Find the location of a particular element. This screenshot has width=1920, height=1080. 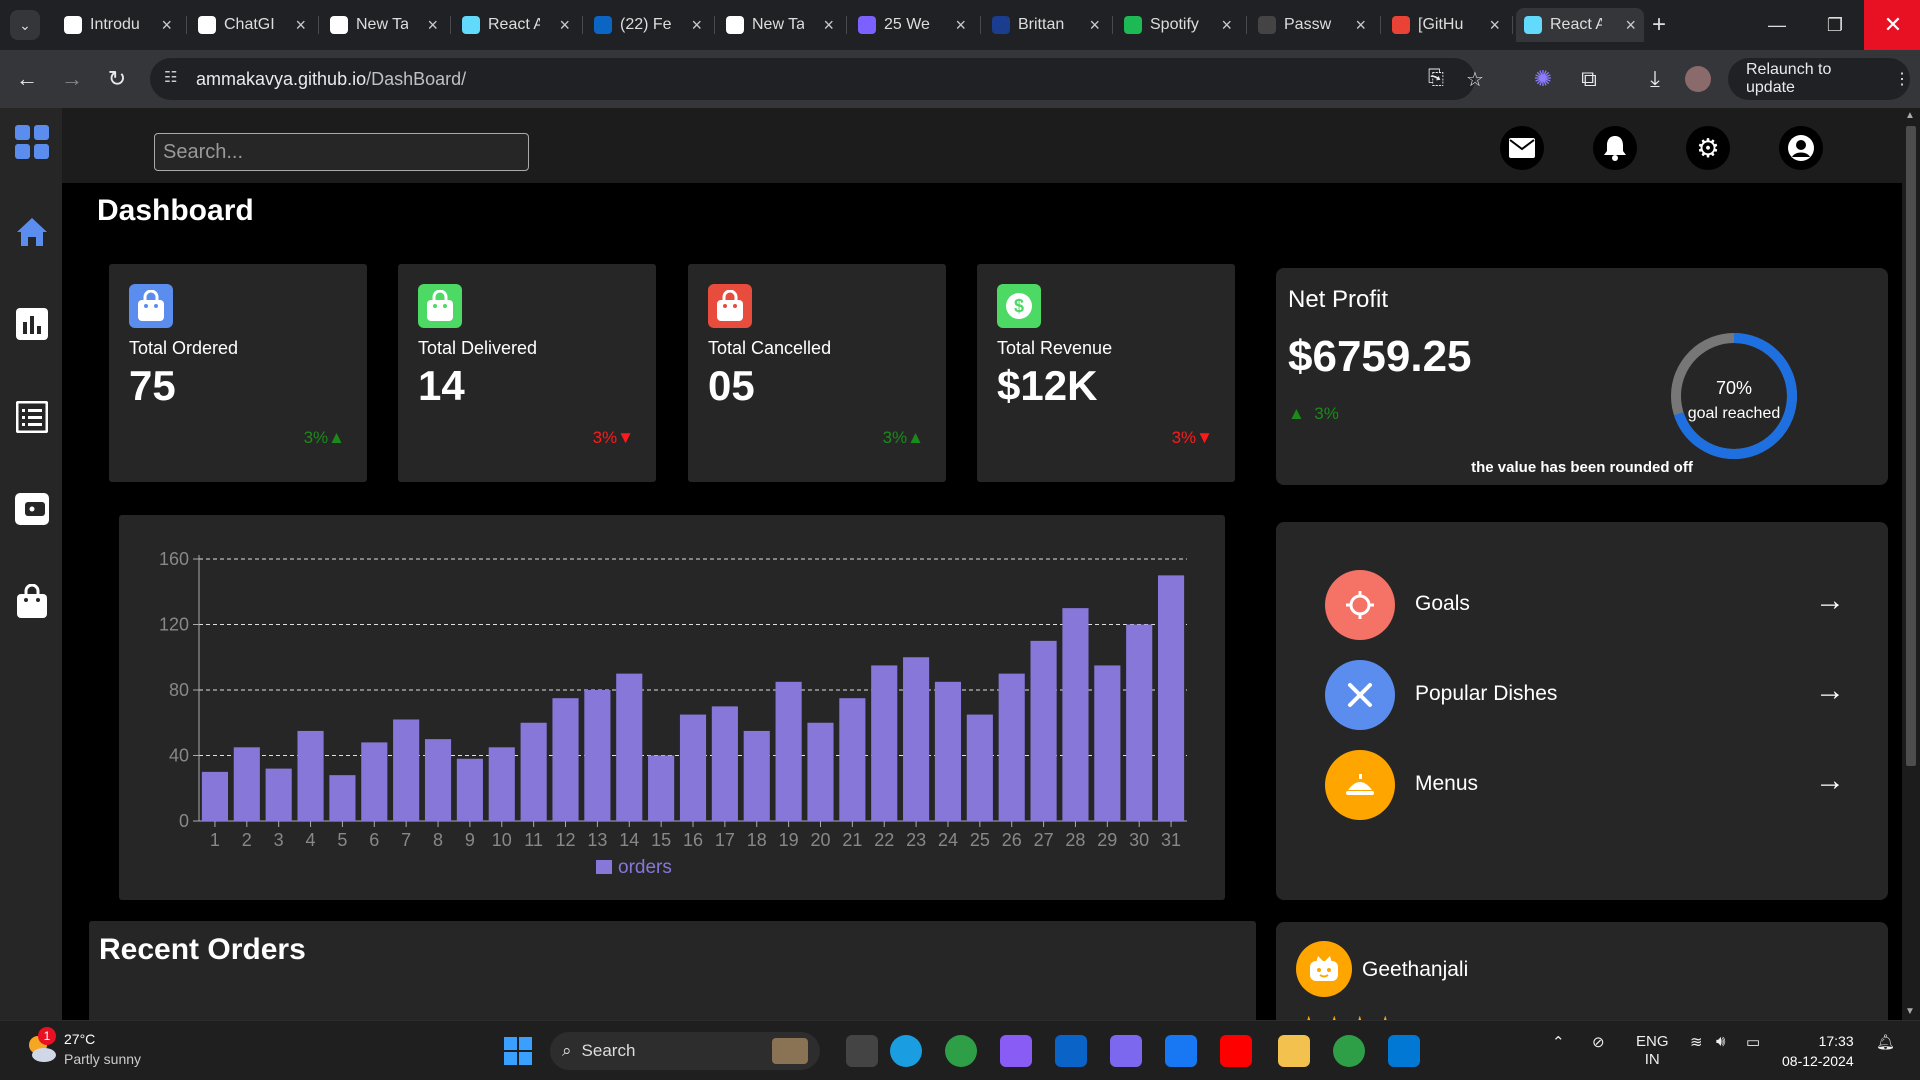

vscode-icon is located at coordinates (1404, 1051).